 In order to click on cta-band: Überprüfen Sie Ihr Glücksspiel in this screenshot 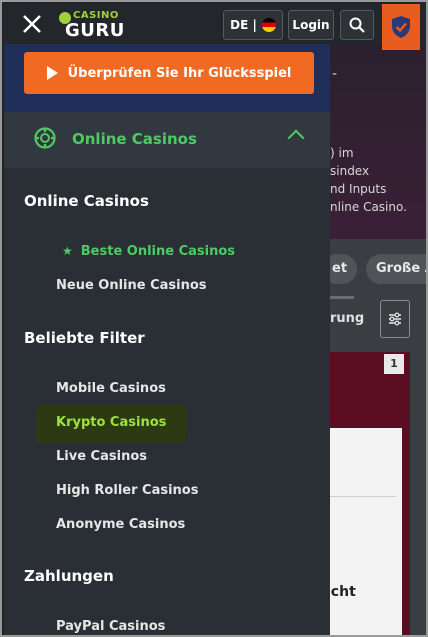, I will do `click(167, 78)`.